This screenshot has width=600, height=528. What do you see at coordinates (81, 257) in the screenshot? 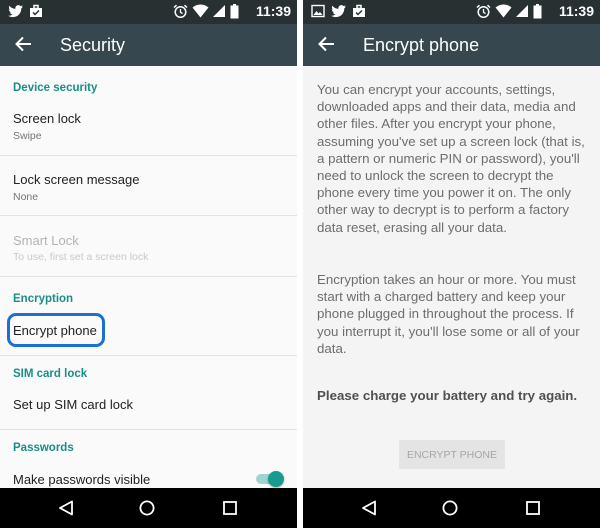
I see `smart-lock-summary: To use, first set a screen lock` at bounding box center [81, 257].